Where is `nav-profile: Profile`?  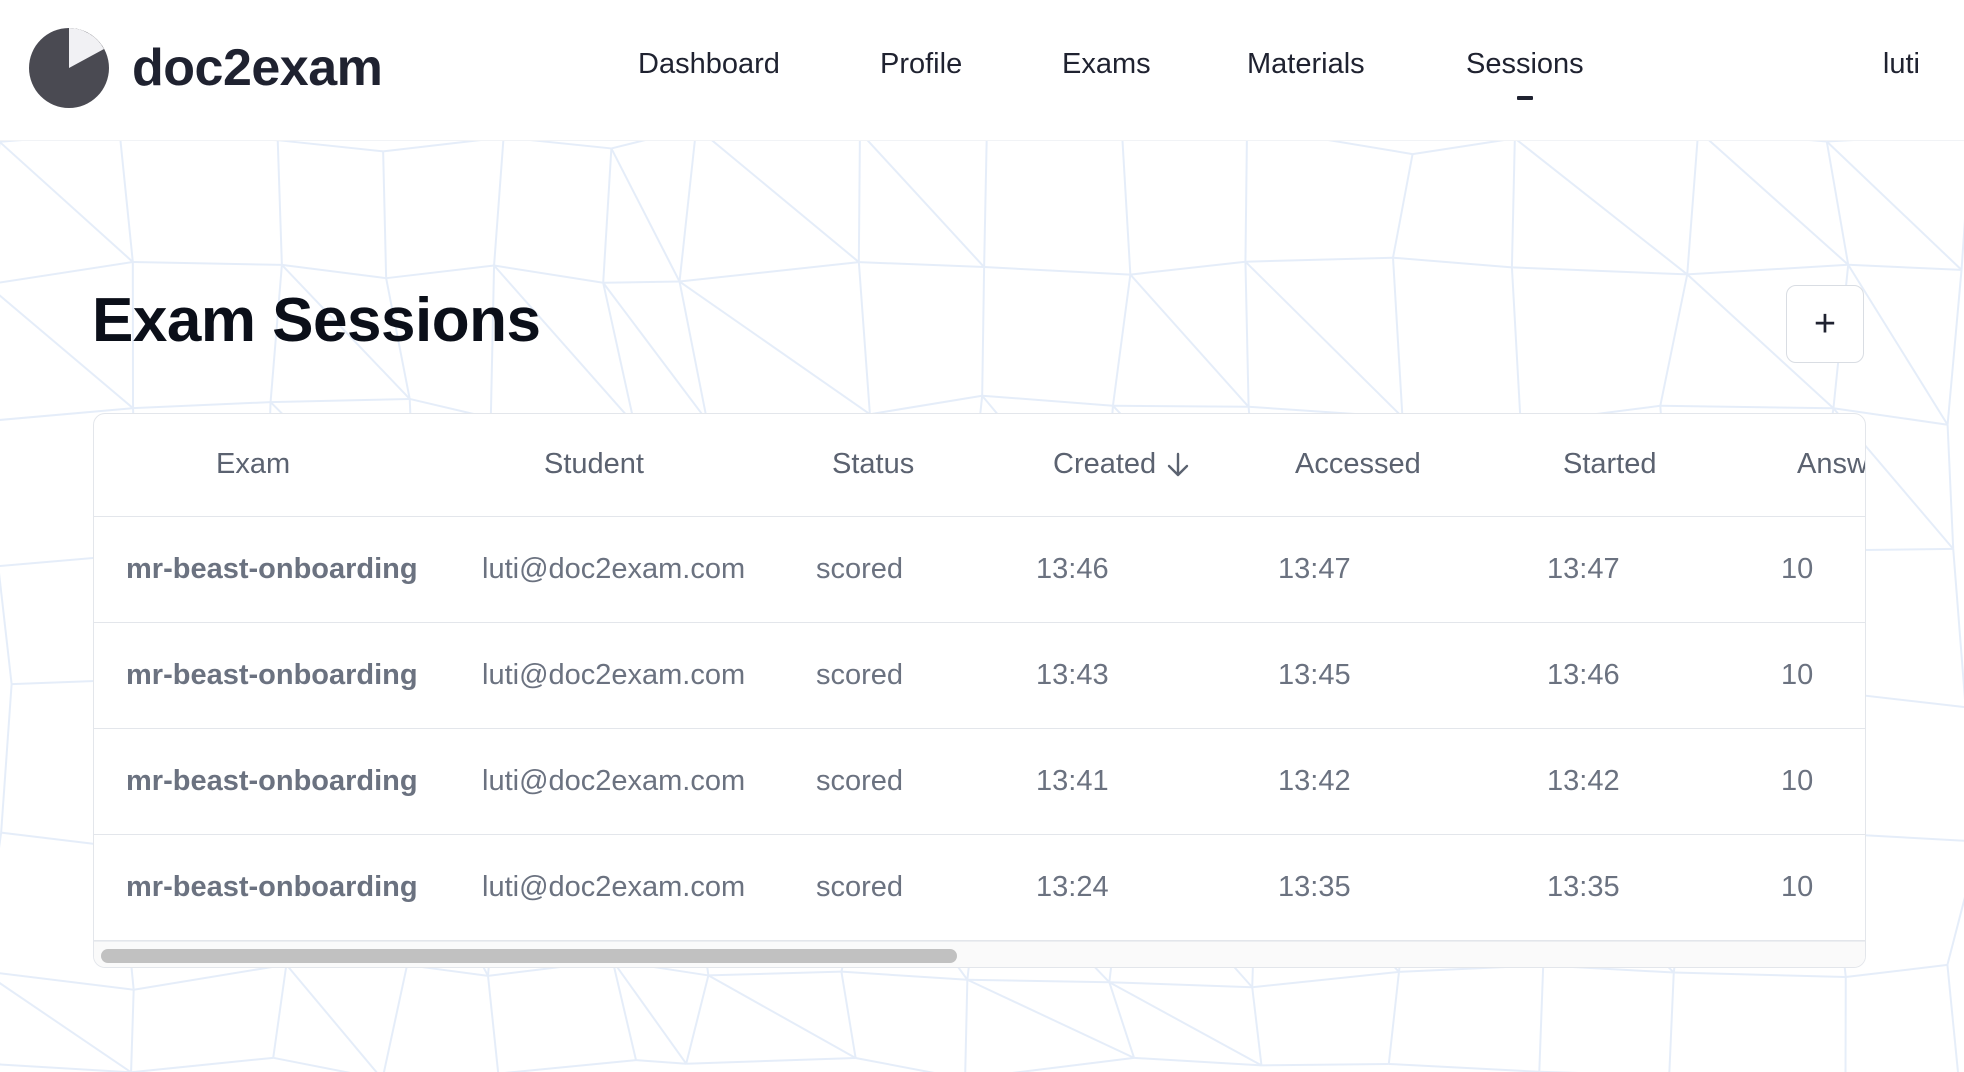
nav-profile: Profile is located at coordinates (921, 64).